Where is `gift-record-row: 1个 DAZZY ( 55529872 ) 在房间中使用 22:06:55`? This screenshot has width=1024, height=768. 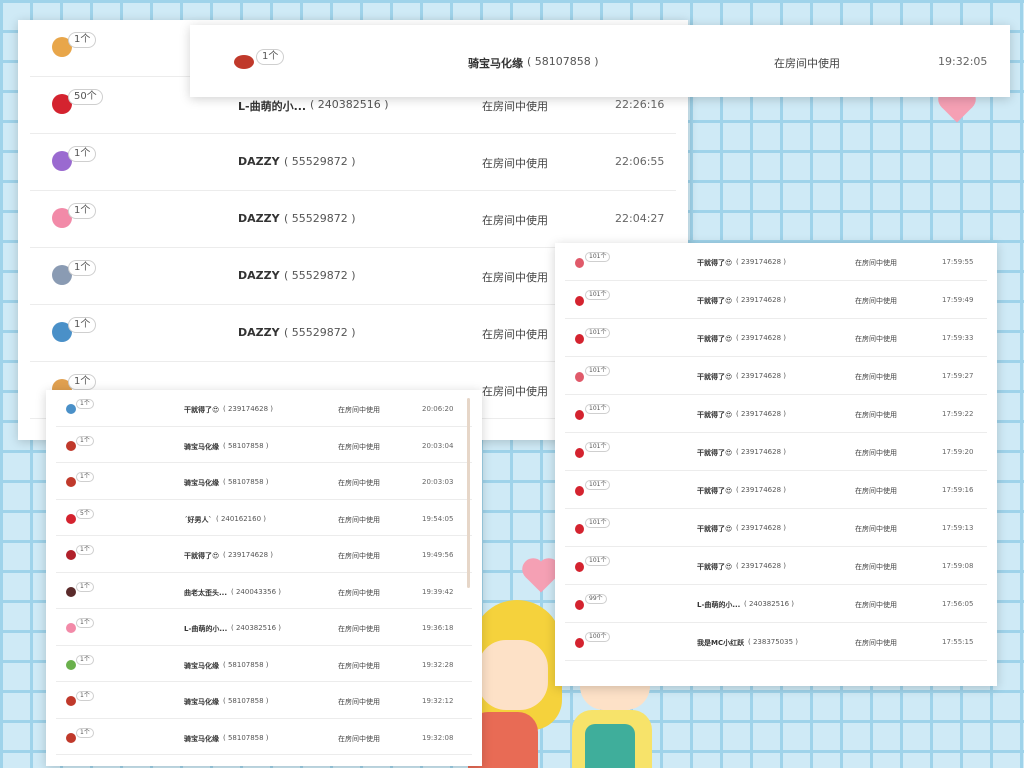 gift-record-row: 1个 DAZZY ( 55529872 ) 在房间中使用 22:06:55 is located at coordinates (353, 162).